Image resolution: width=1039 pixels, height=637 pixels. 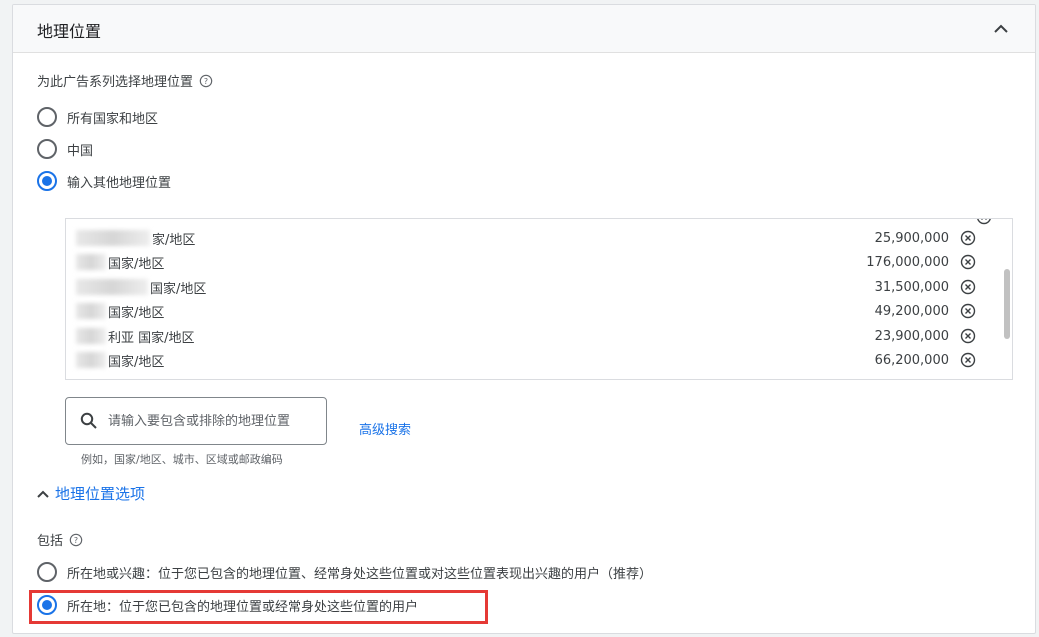 I want to click on location-reach: 25,900,000, so click(x=911, y=238).